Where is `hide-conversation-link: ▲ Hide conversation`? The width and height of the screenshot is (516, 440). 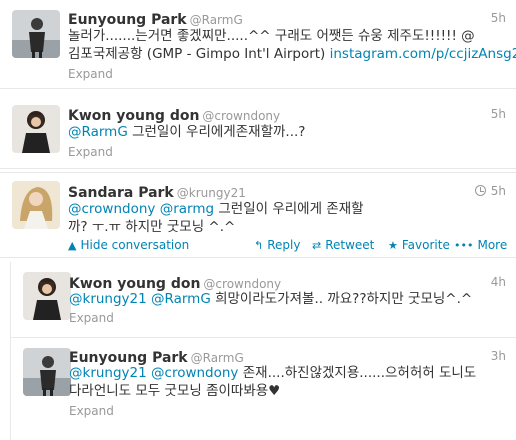
hide-conversation-link: ▲ Hide conversation is located at coordinates (128, 245).